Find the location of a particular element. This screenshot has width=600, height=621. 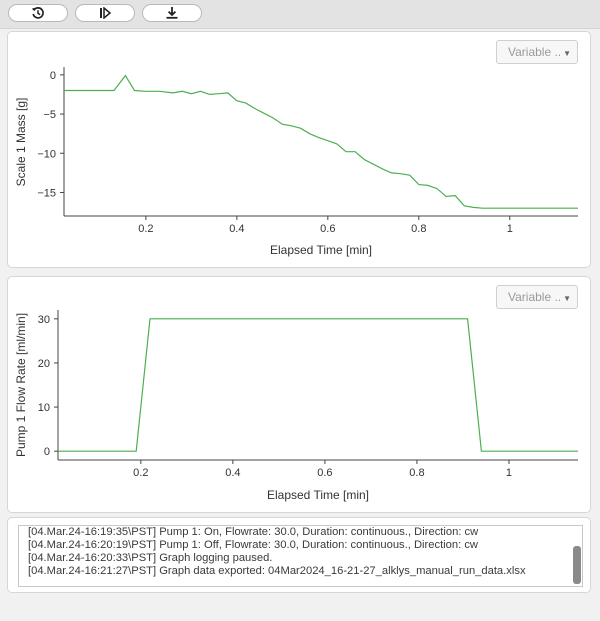

step-forward-icon is located at coordinates (105, 13).